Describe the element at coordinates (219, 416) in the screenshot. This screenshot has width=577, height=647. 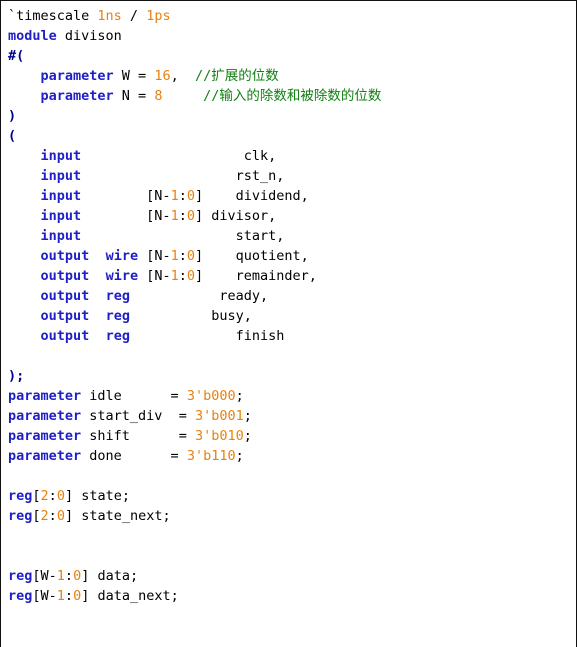
I see `code-token-number: 3'b001` at that location.